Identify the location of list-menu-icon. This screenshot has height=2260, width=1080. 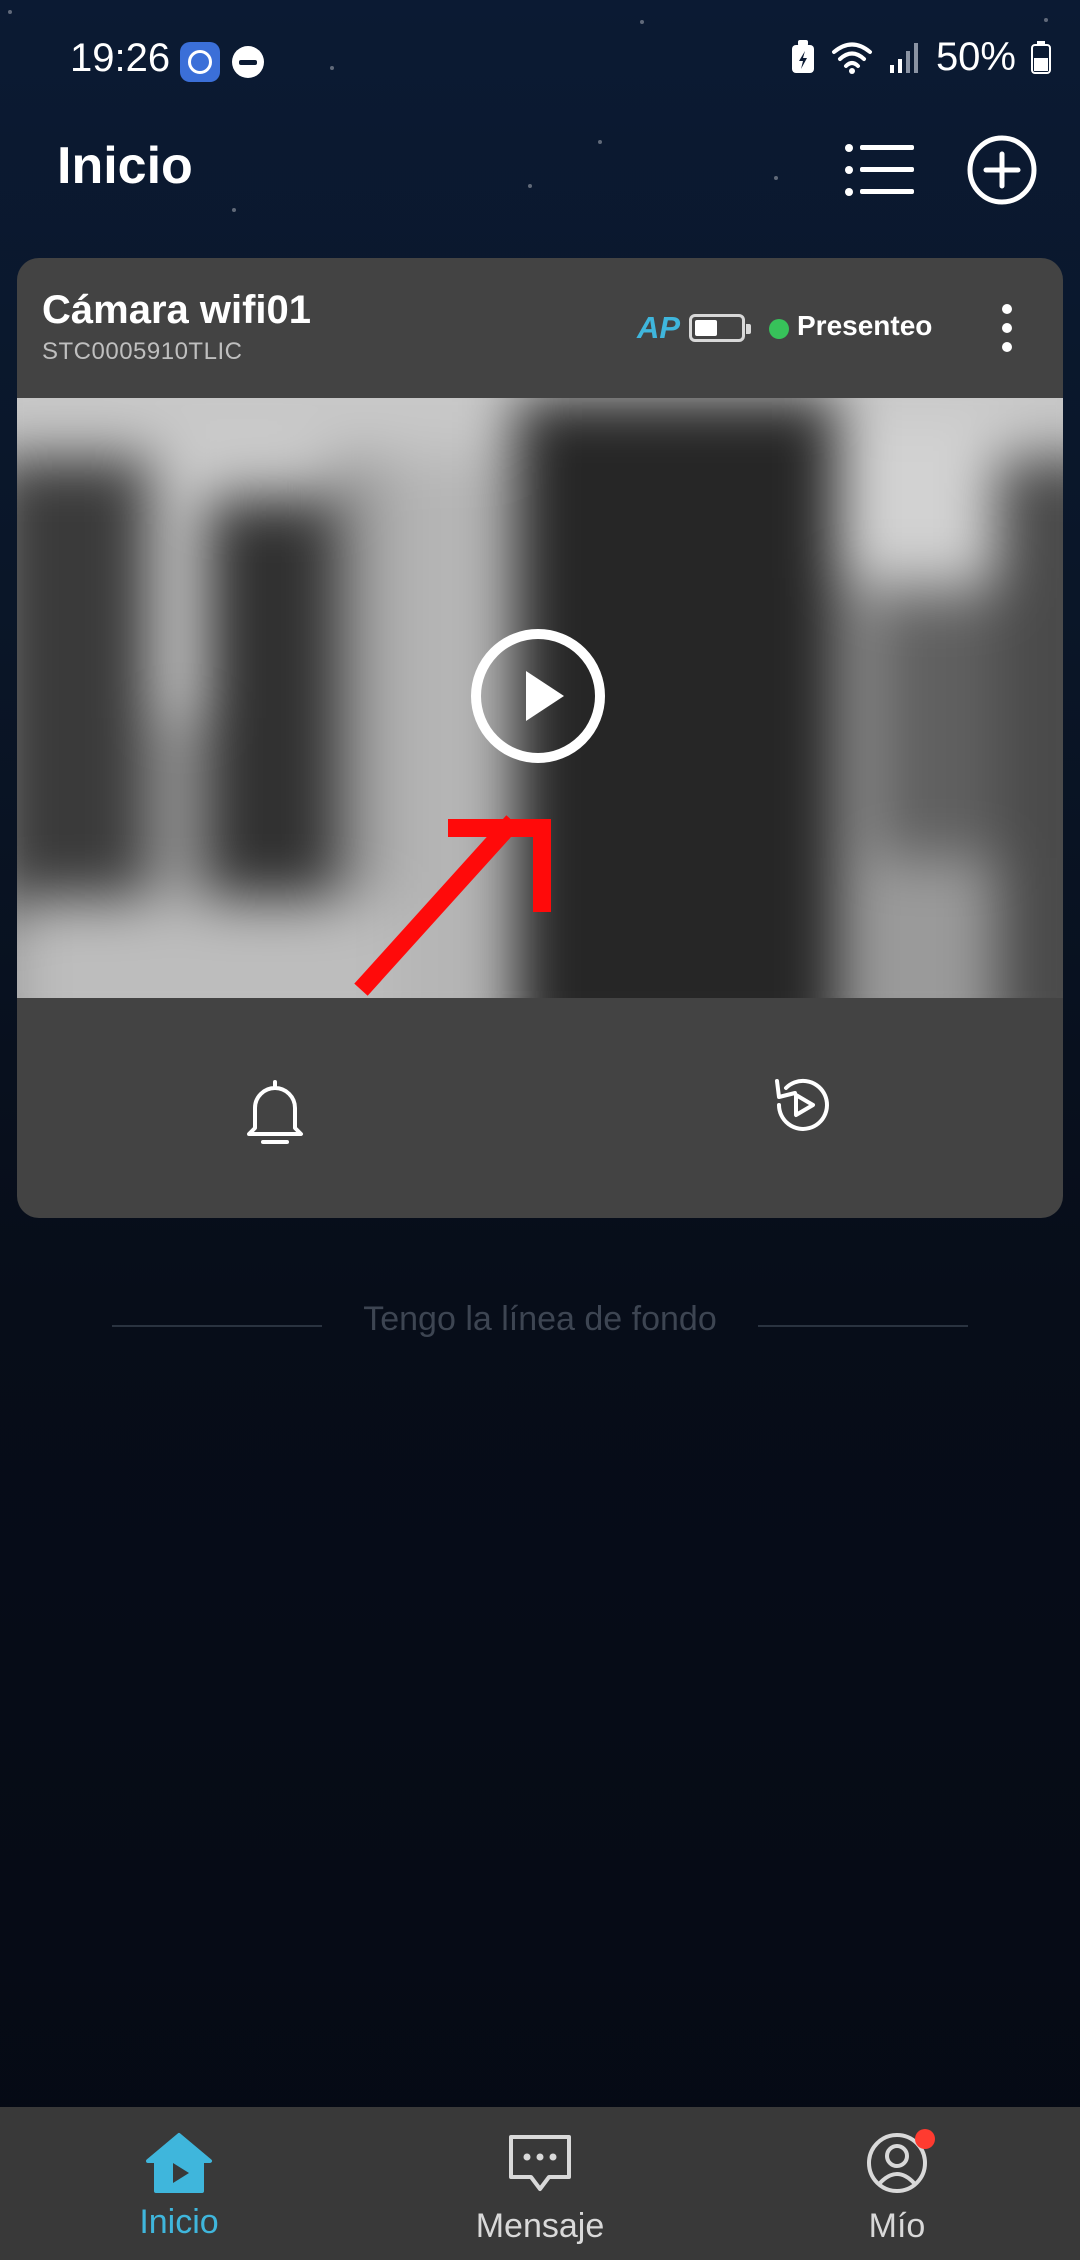
(879, 170).